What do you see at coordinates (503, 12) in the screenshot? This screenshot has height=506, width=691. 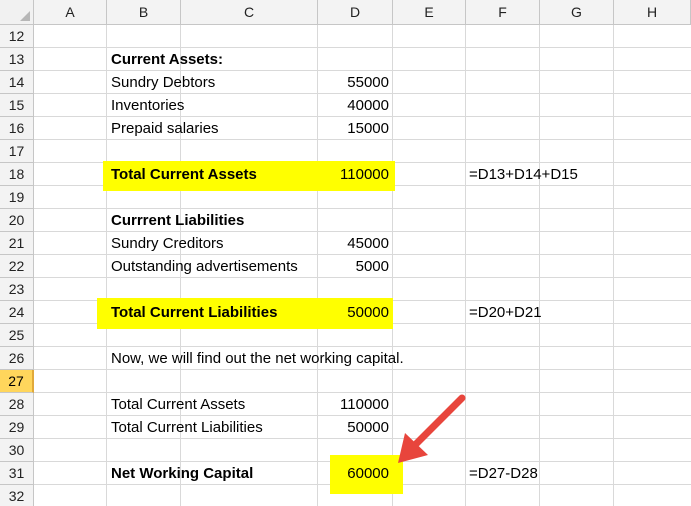 I see `column-header-f: F` at bounding box center [503, 12].